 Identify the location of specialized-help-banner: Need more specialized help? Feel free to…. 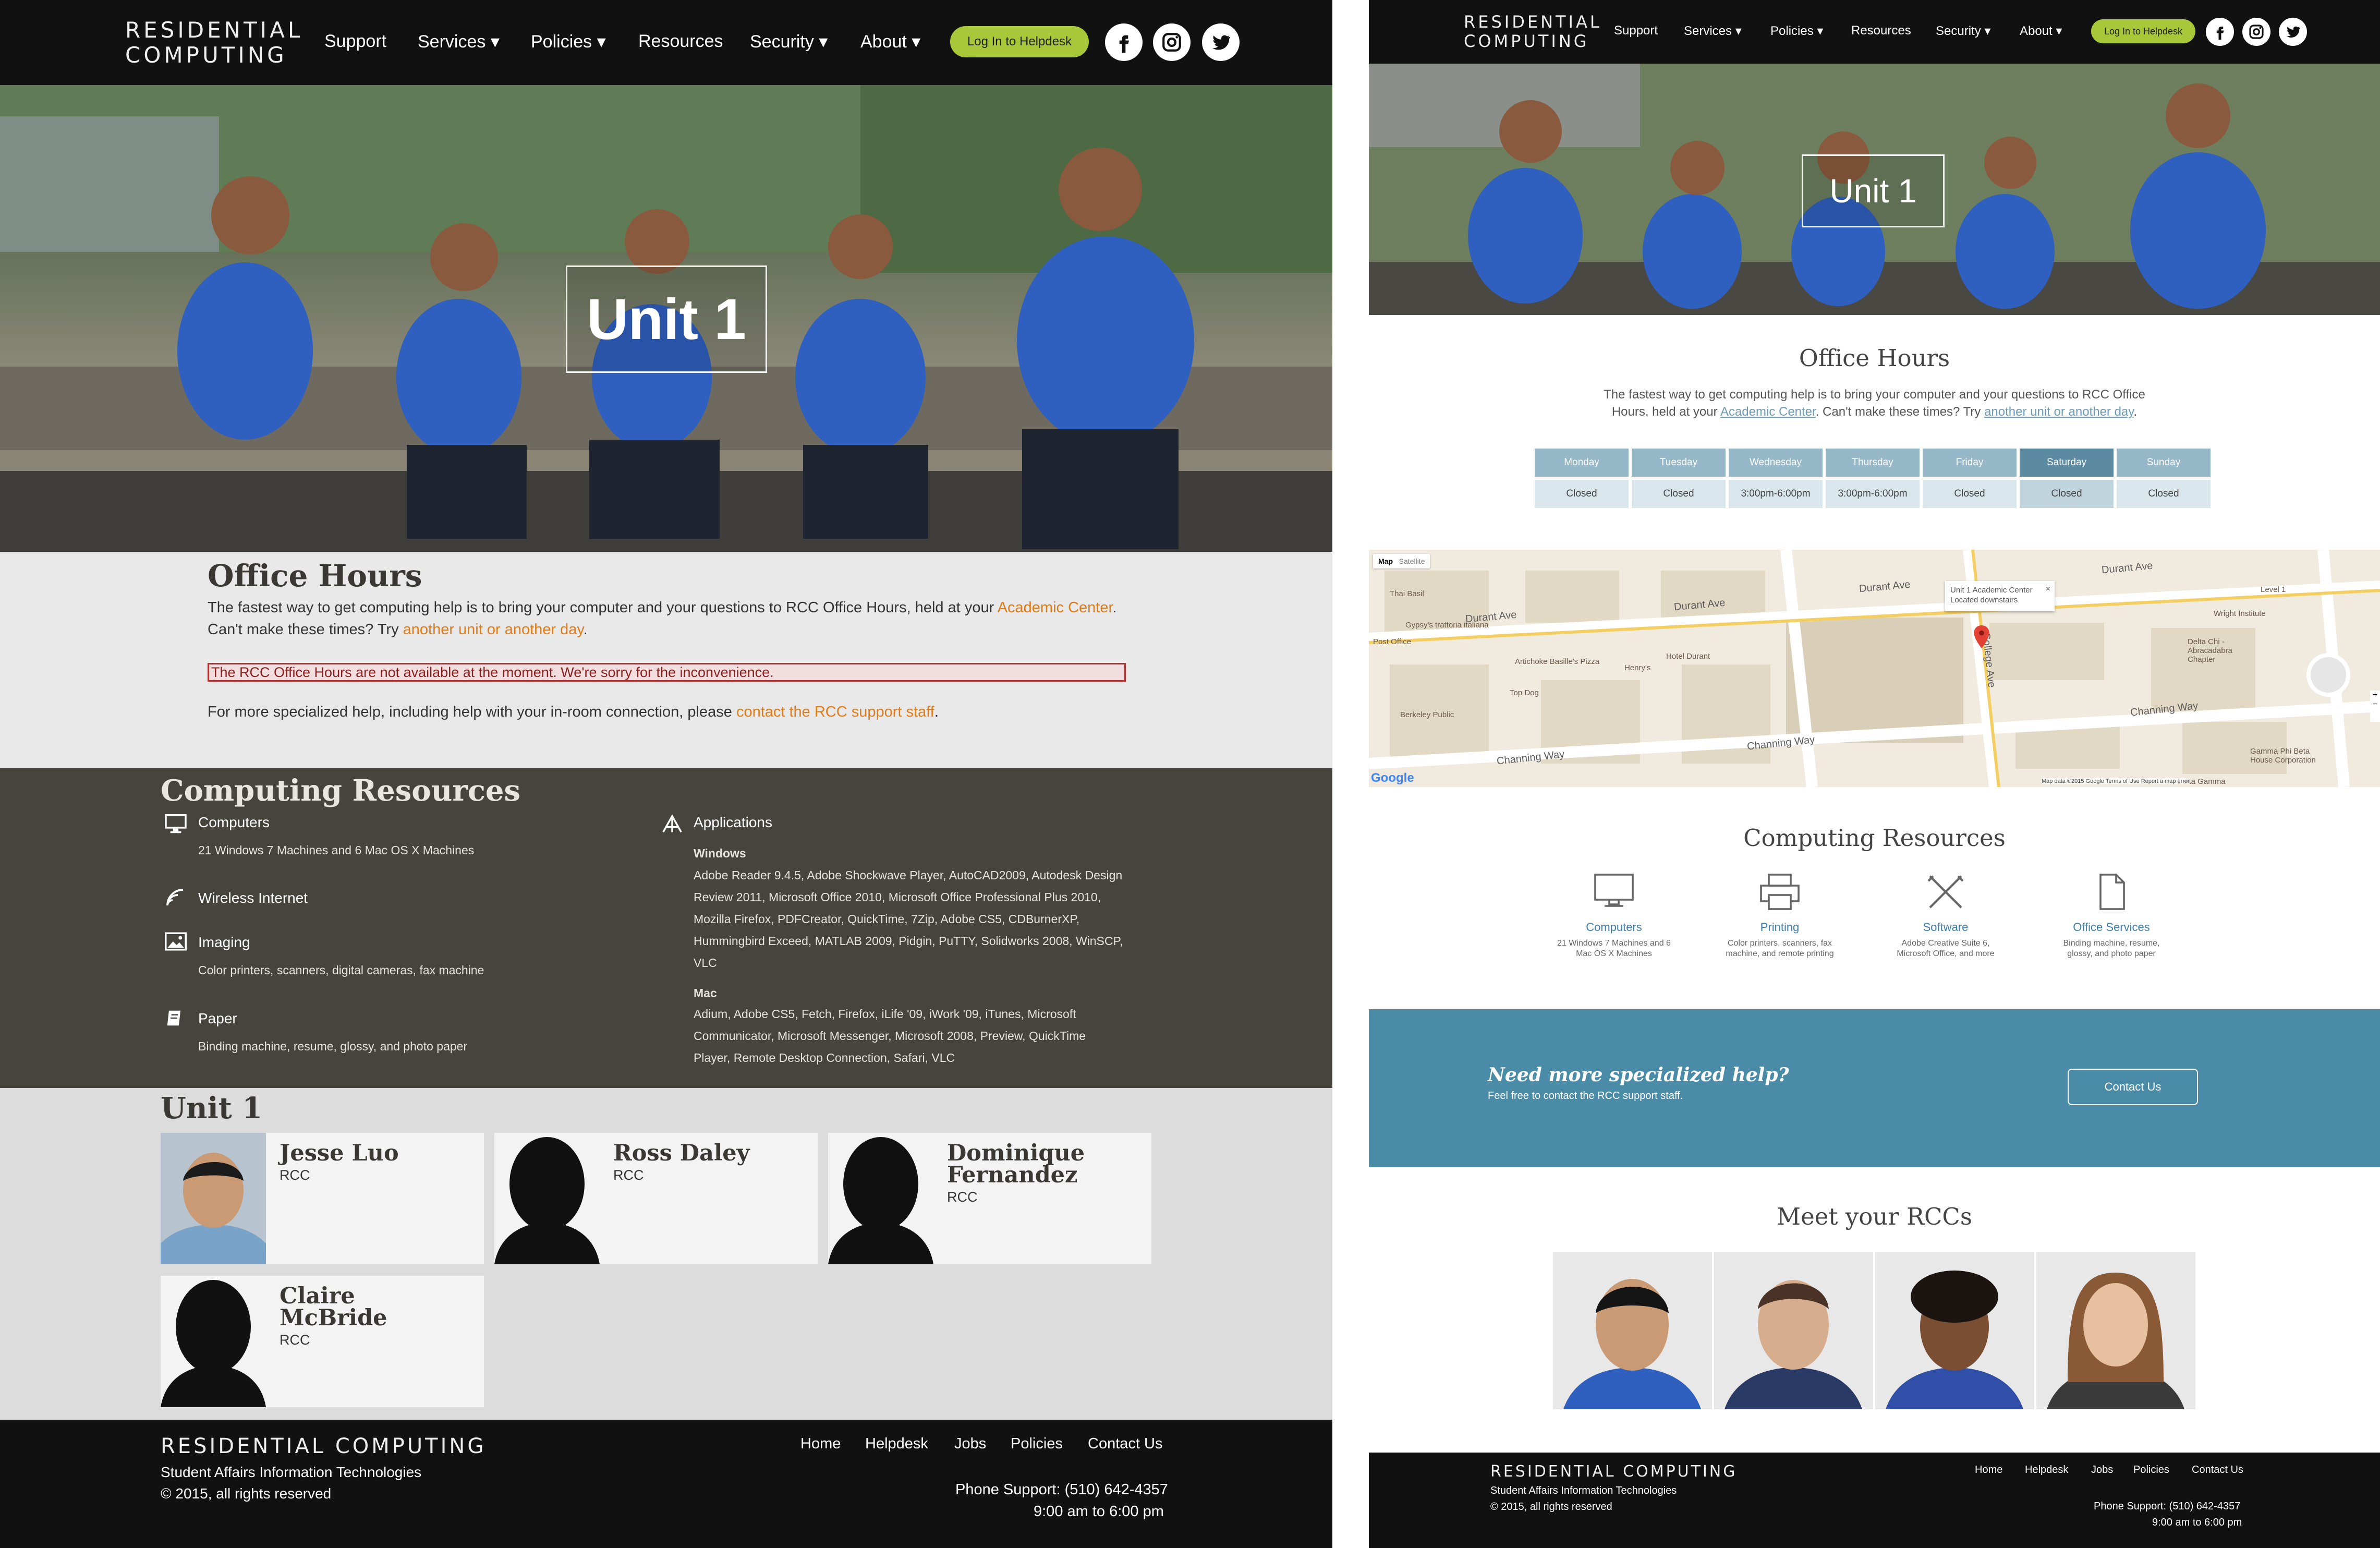
(1875, 1088).